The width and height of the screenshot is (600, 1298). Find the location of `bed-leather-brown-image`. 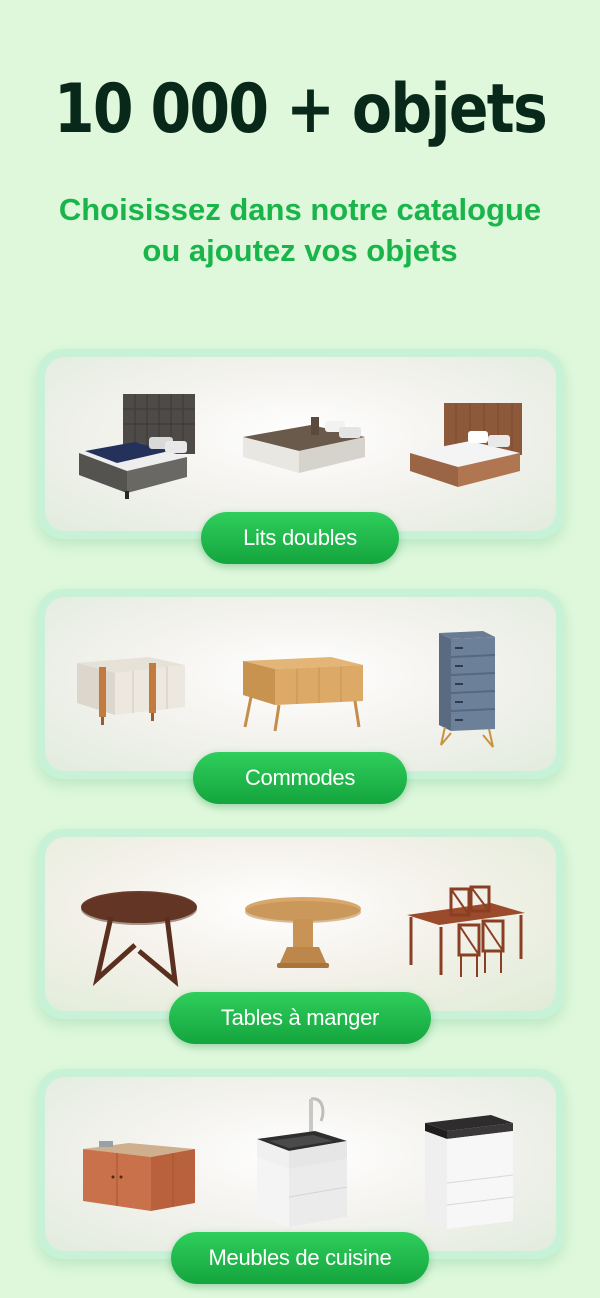

bed-leather-brown-image is located at coordinates (468, 446).